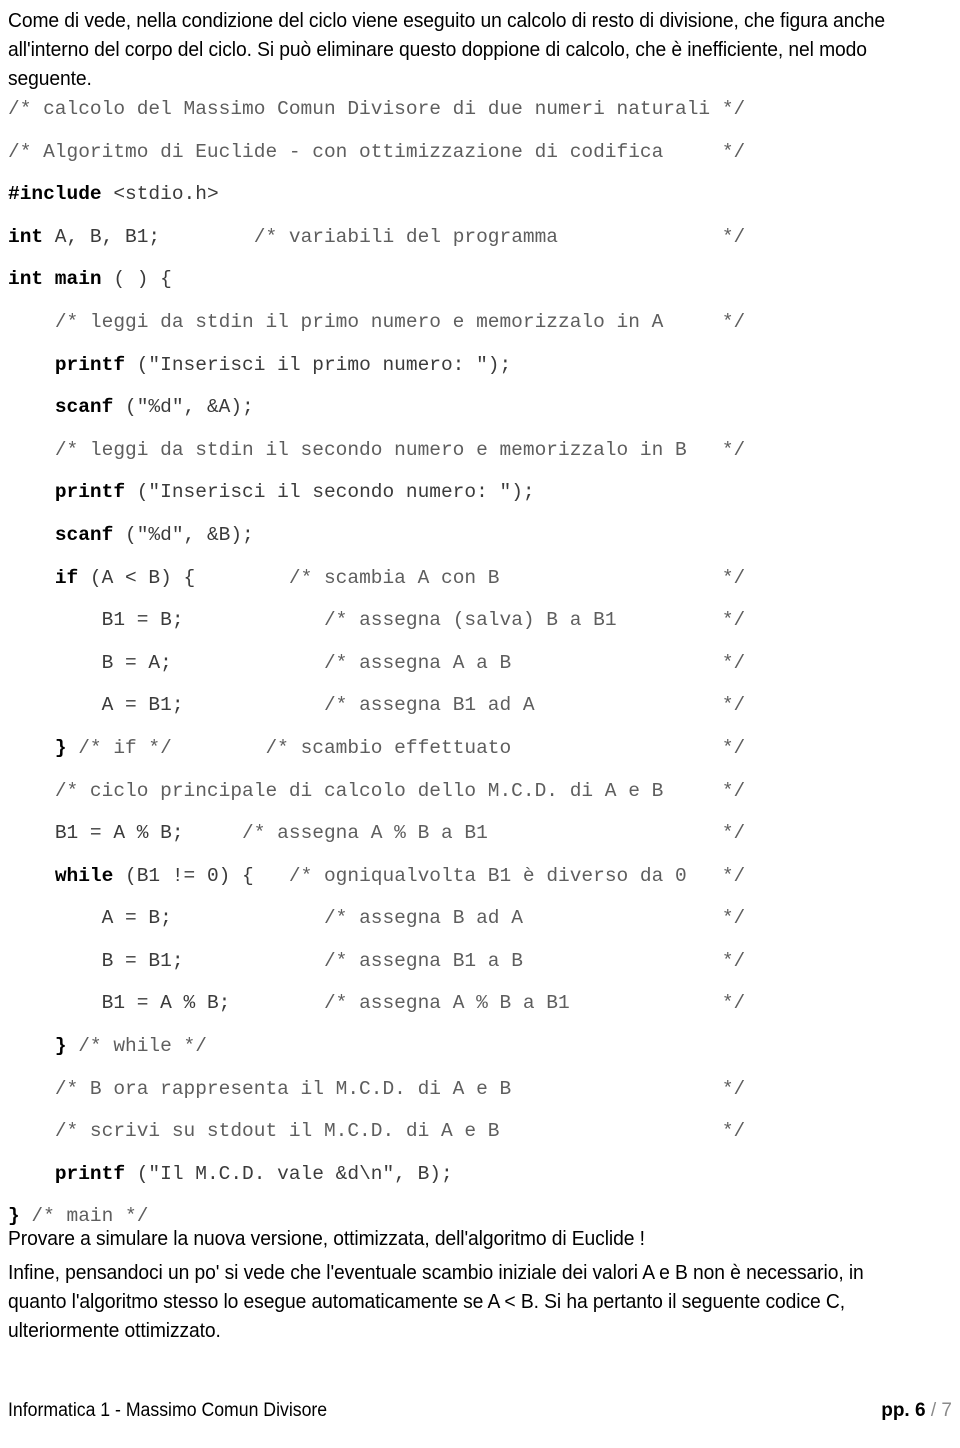  I want to click on code-line: scanf ("%d", &B);, so click(480, 535).